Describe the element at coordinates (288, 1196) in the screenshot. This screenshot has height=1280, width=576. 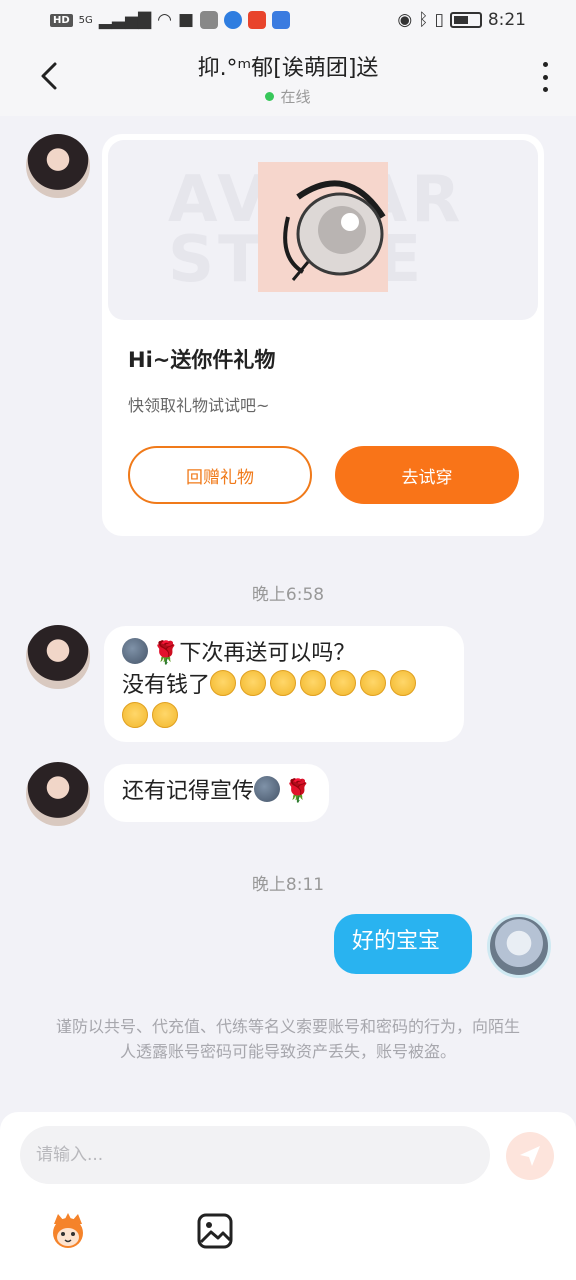
I see `input-bar` at that location.